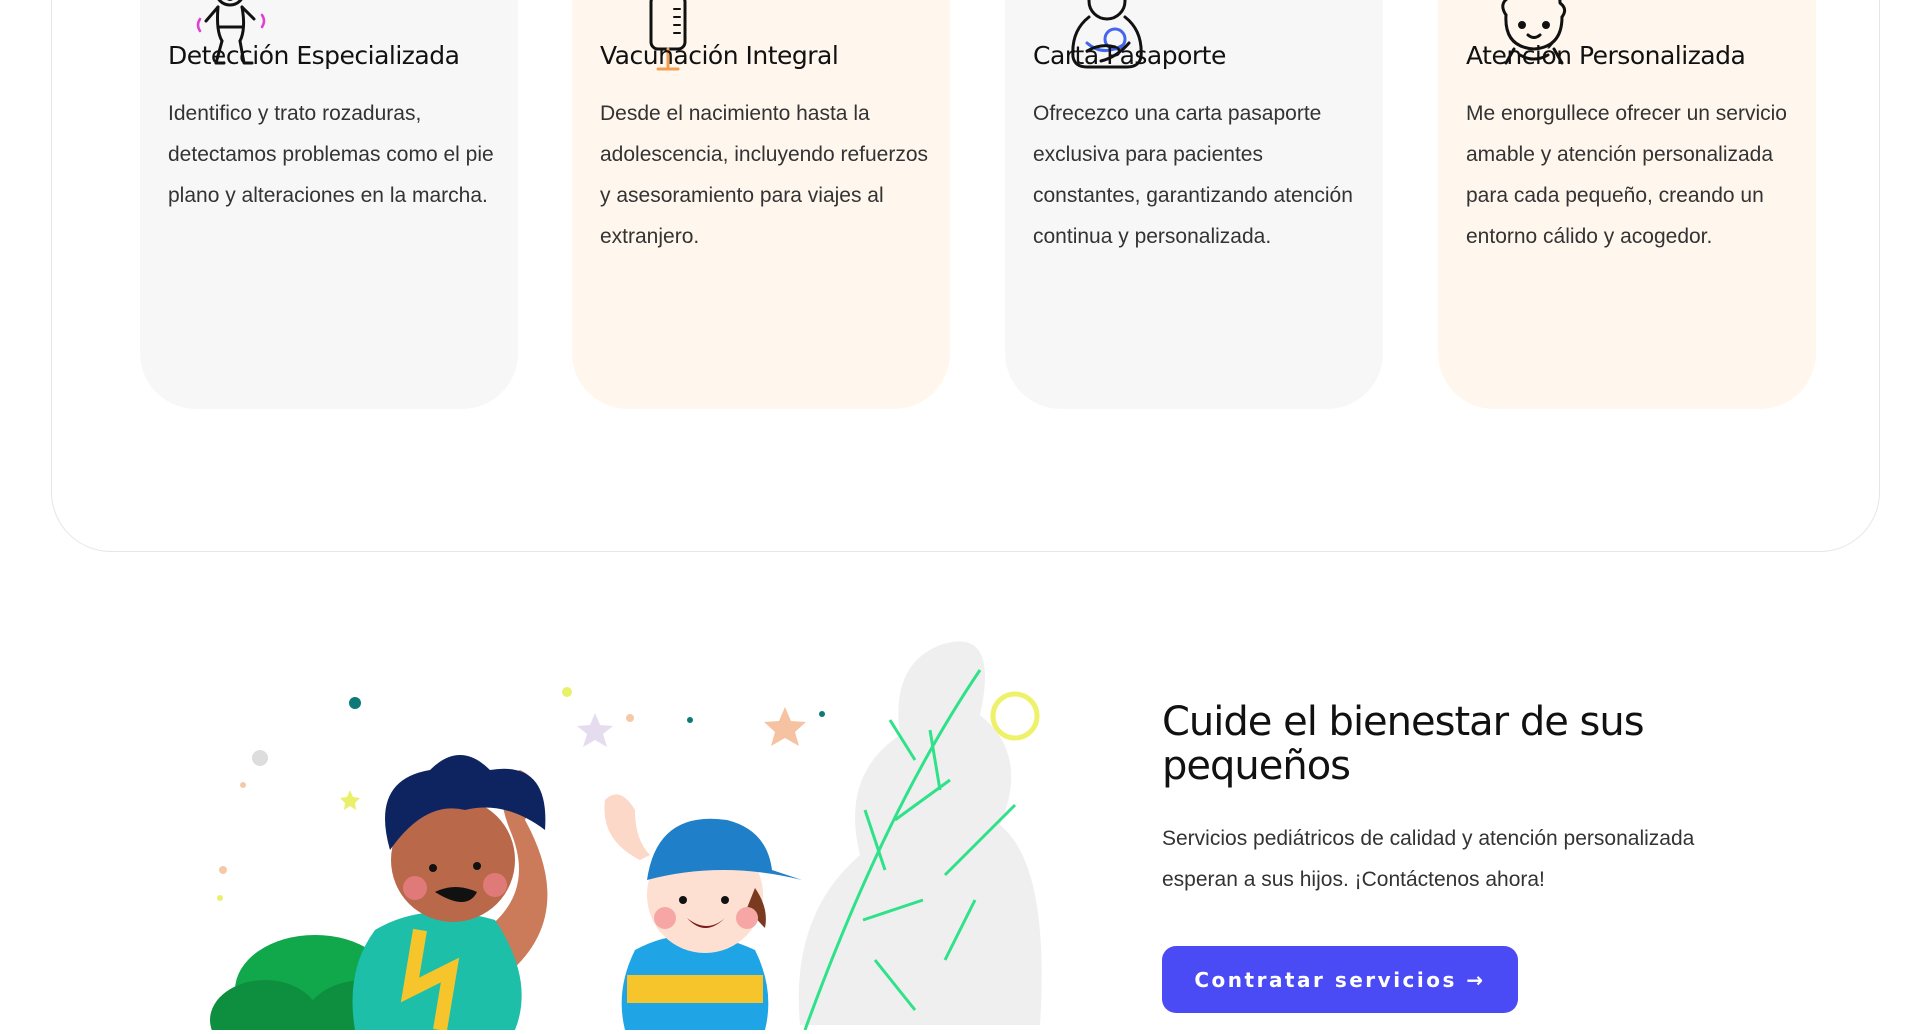 The height and width of the screenshot is (1034, 1920). Describe the element at coordinates (1129, 55) in the screenshot. I see `service-title: Carta Pasaporte` at that location.